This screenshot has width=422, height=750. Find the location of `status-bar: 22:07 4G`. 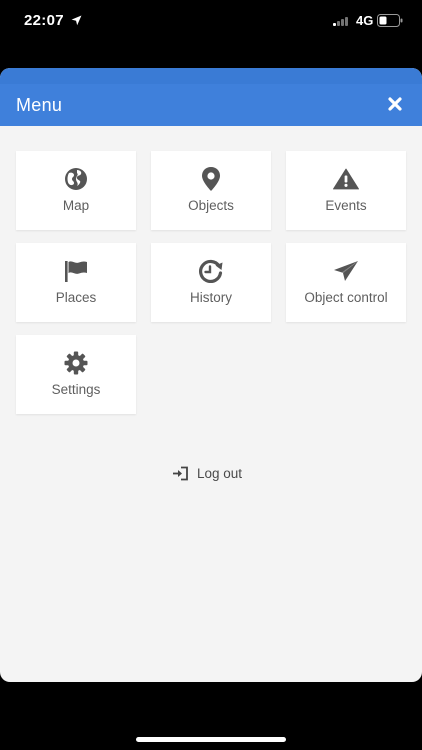

status-bar: 22:07 4G is located at coordinates (211, 22).